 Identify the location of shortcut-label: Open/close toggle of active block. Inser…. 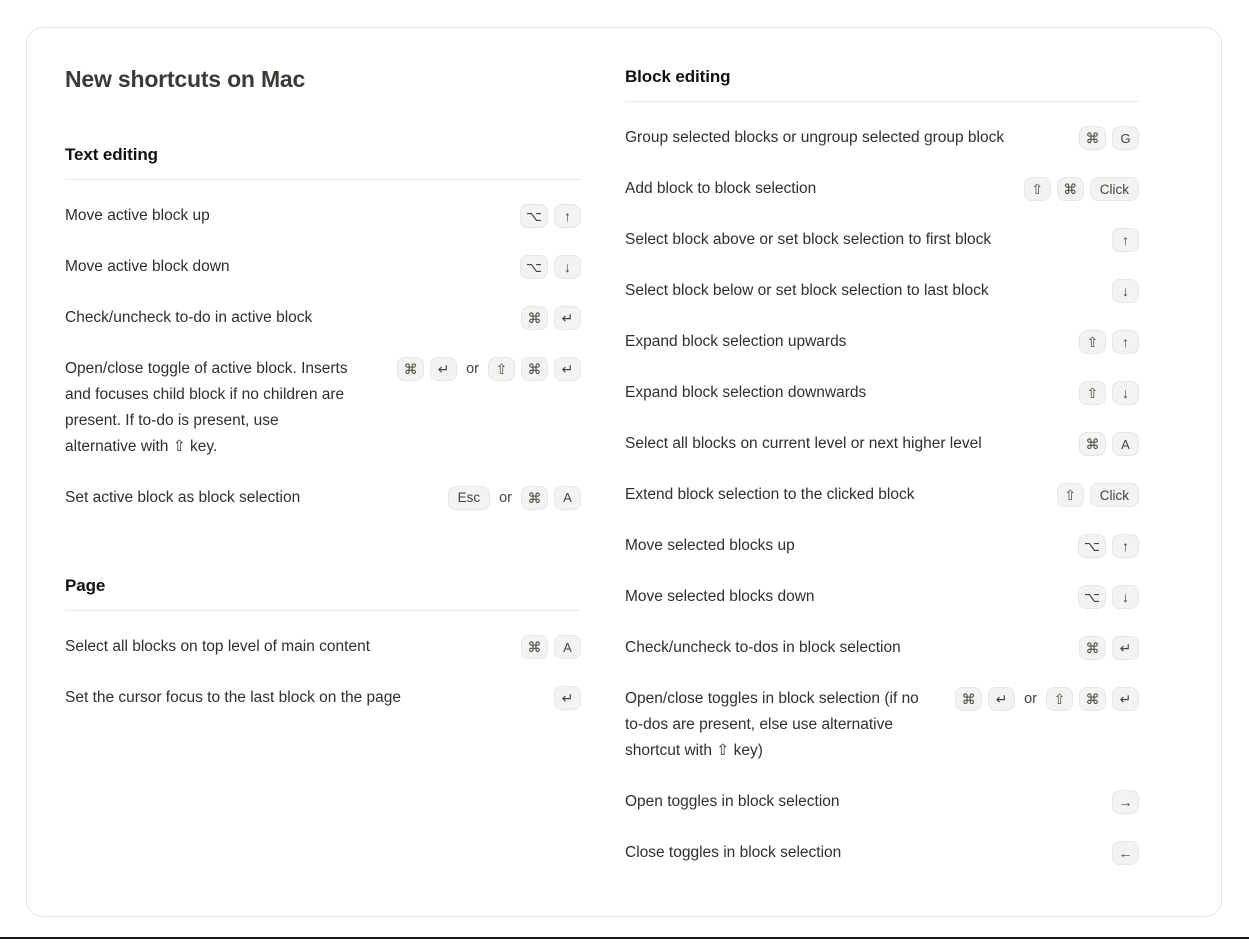
(206, 407).